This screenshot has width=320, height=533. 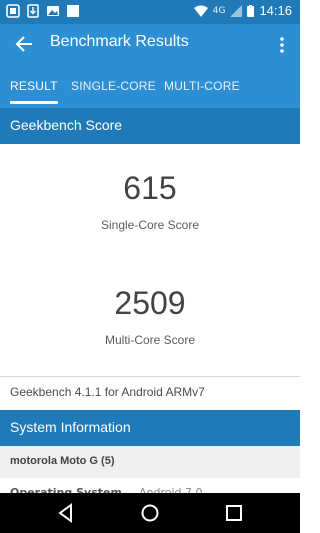 What do you see at coordinates (119, 41) in the screenshot?
I see `page-title: Benchmark Results` at bounding box center [119, 41].